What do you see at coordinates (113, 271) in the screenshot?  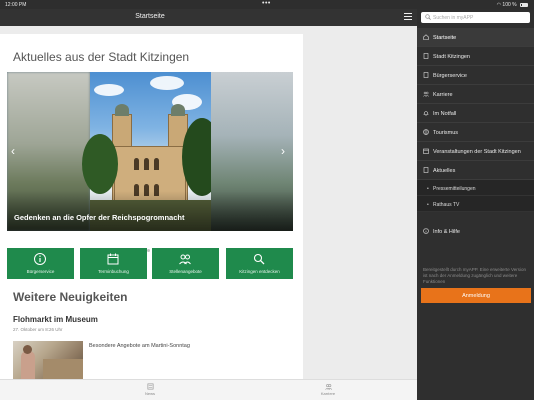 I see `tile-label: Terminbuchung` at bounding box center [113, 271].